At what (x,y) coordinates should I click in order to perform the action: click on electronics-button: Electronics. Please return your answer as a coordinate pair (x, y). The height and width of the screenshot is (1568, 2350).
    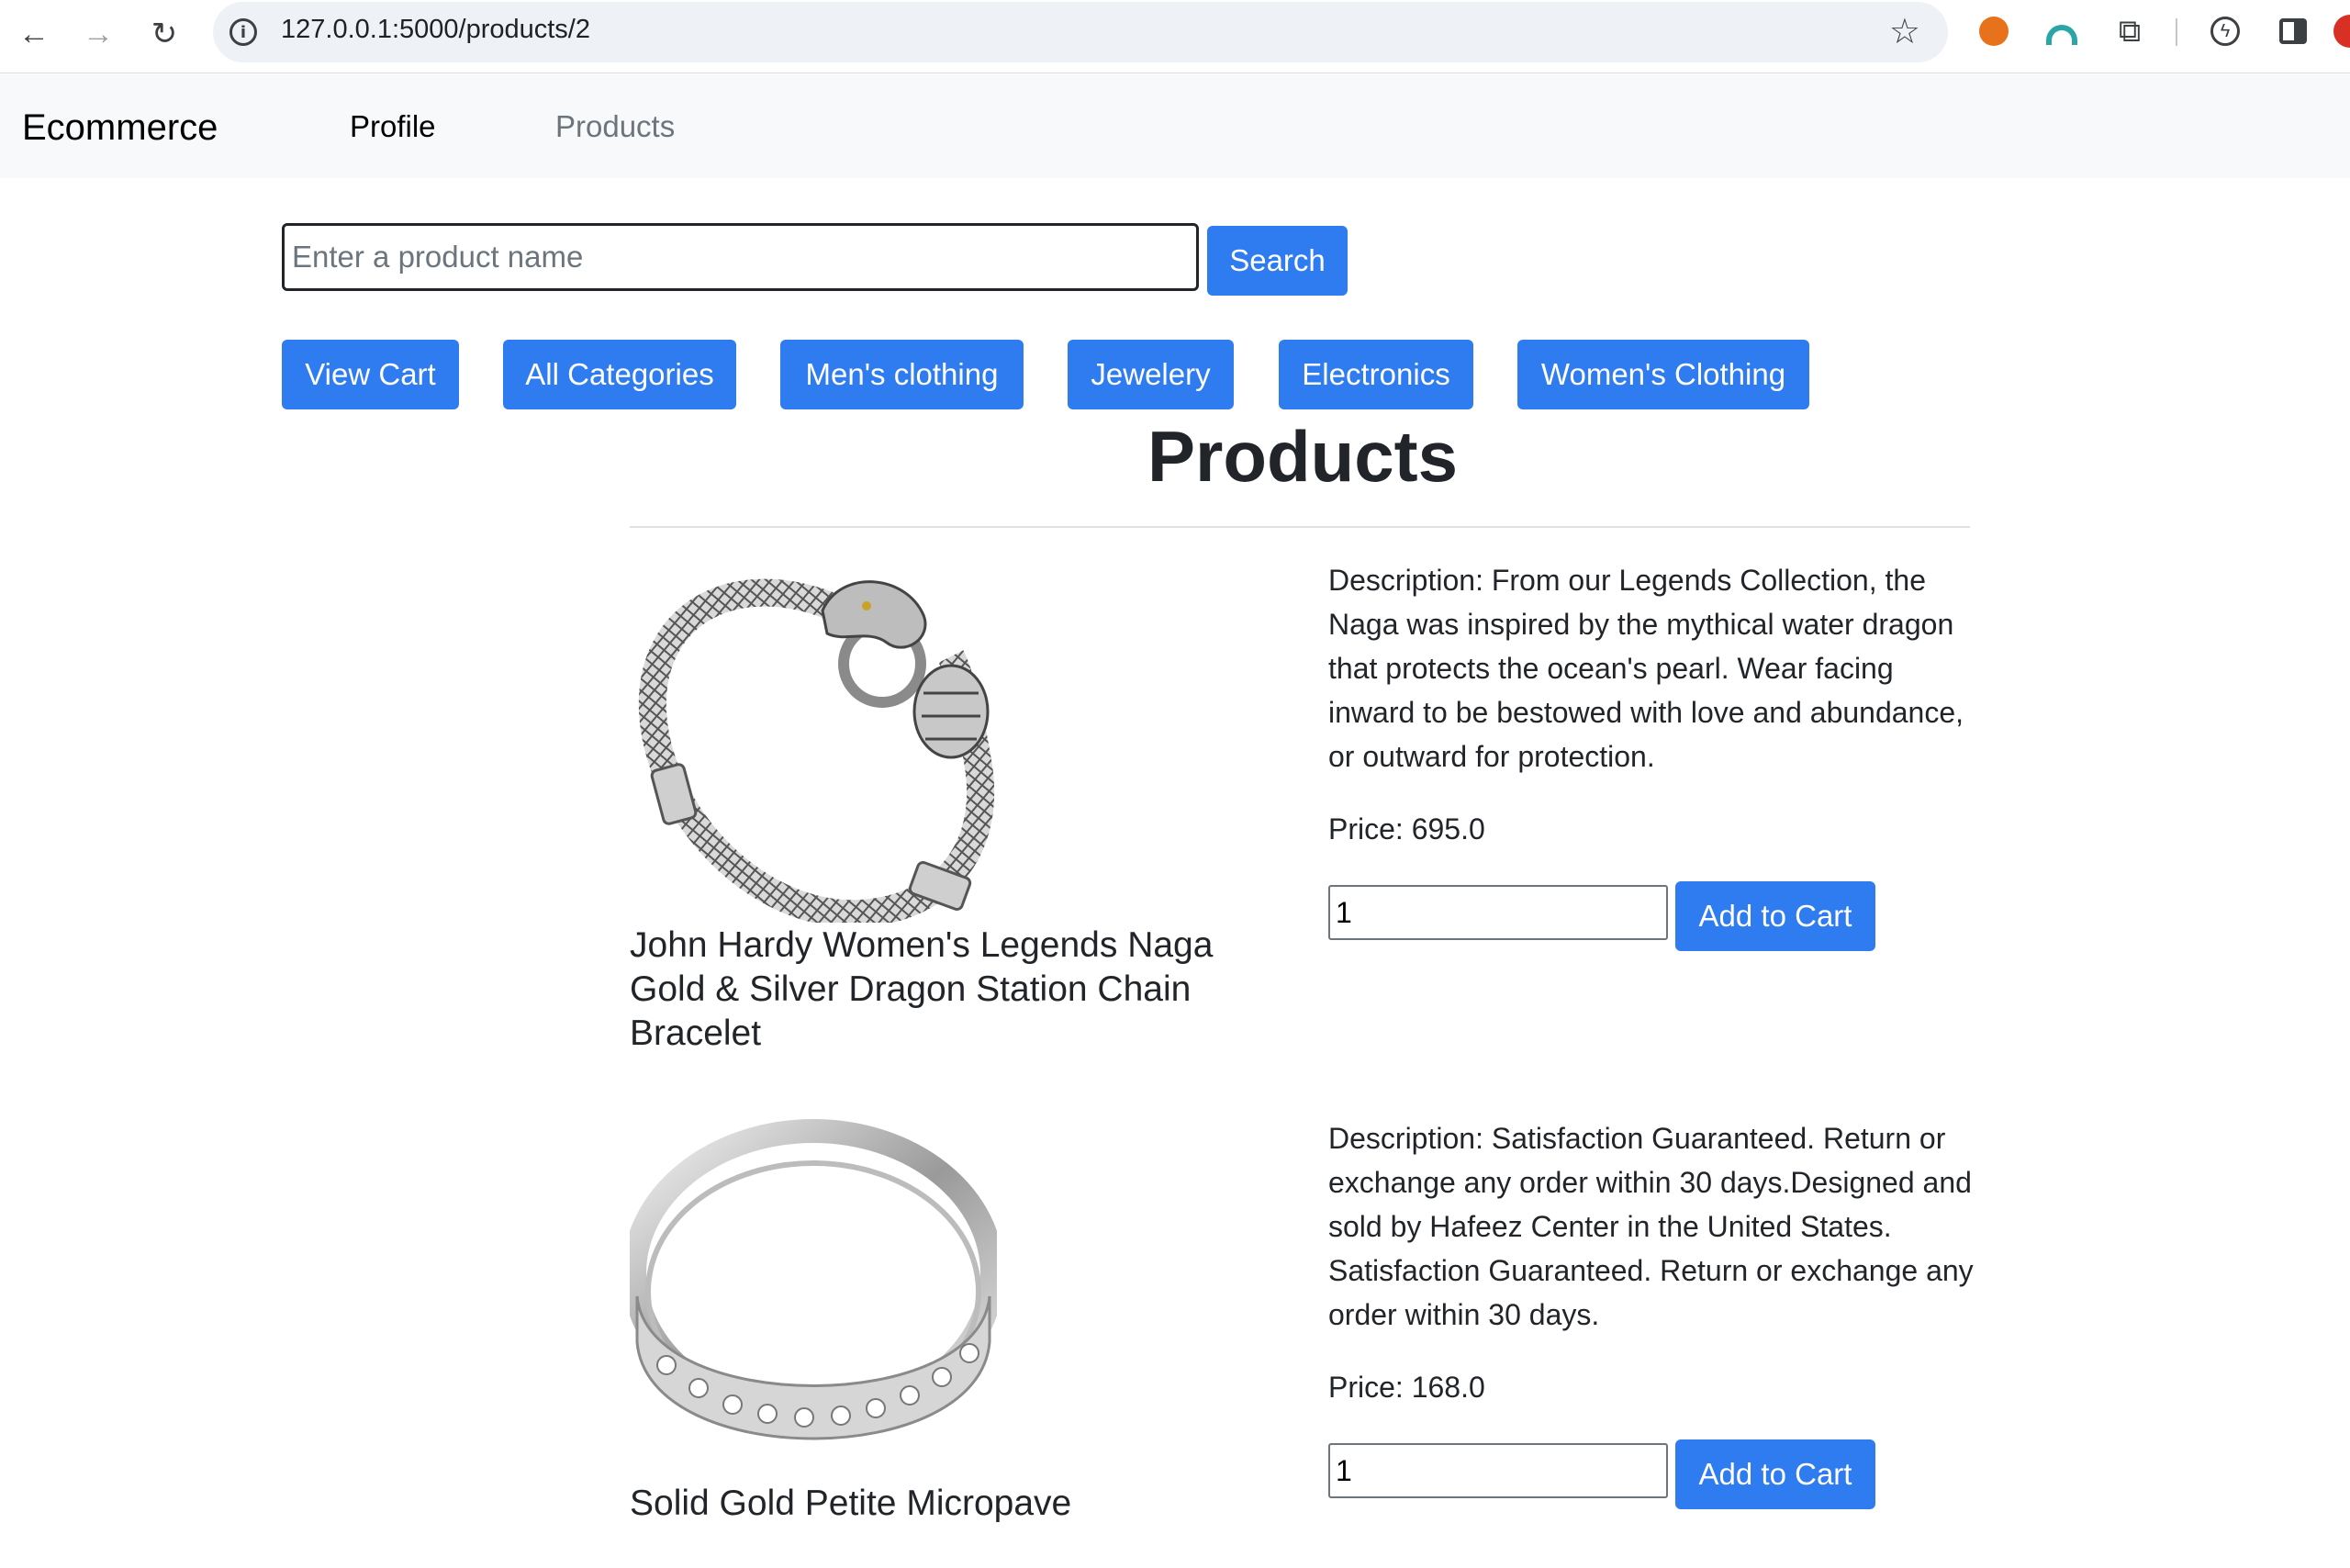
    Looking at the image, I should click on (1376, 374).